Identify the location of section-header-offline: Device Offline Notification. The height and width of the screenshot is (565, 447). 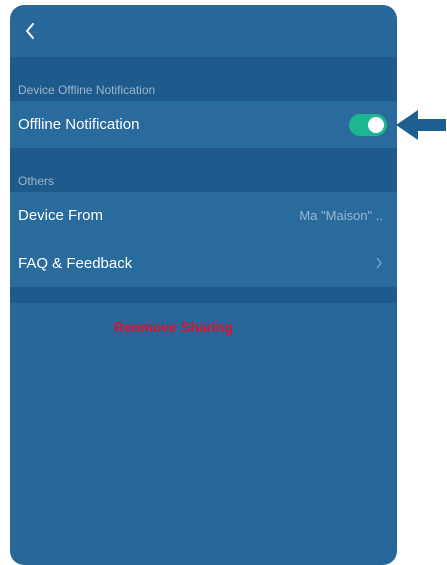
(203, 79).